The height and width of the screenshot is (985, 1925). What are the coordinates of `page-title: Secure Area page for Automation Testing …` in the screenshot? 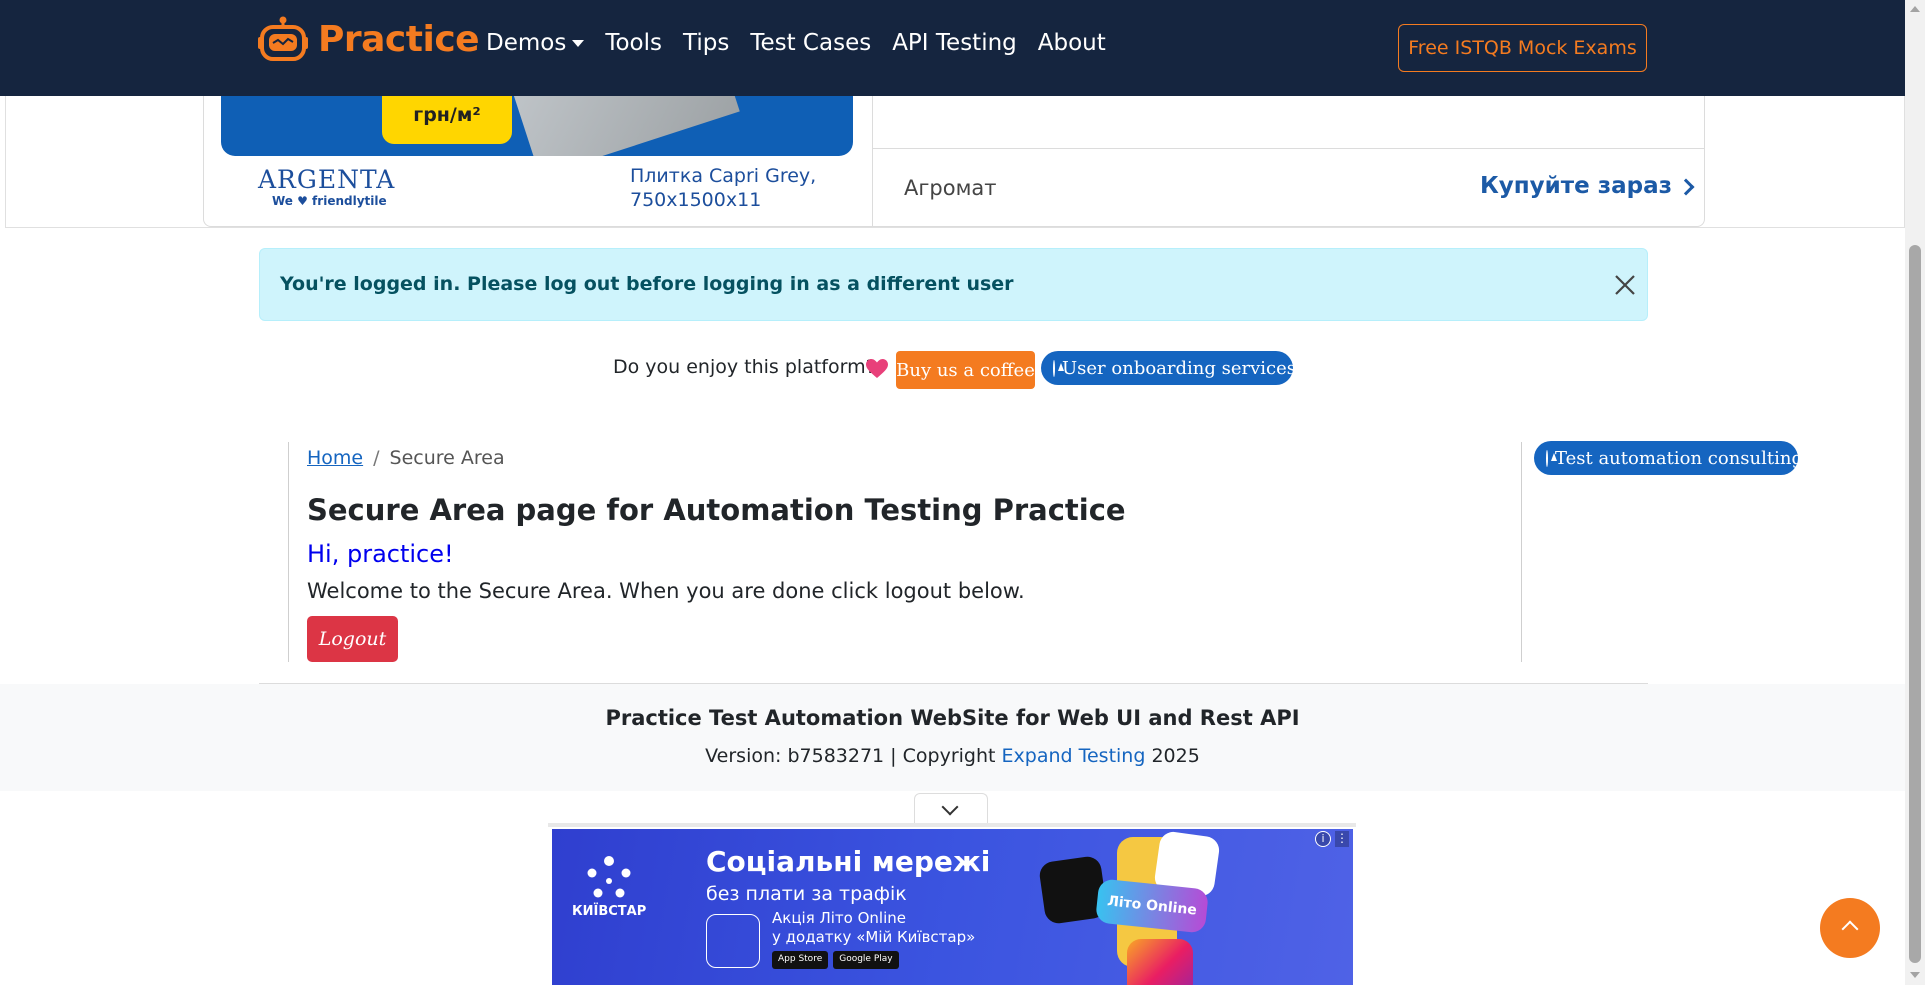 It's located at (716, 510).